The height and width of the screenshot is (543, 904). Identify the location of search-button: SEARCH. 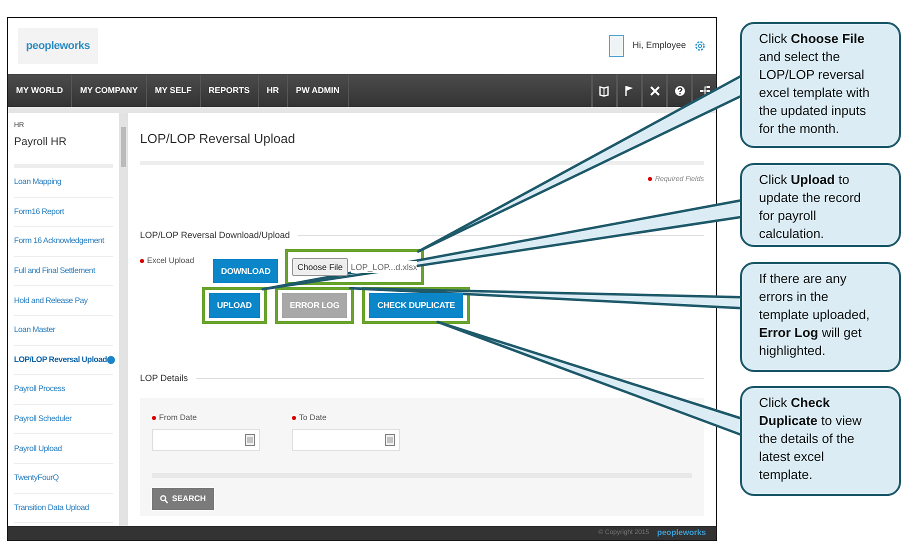
(183, 499).